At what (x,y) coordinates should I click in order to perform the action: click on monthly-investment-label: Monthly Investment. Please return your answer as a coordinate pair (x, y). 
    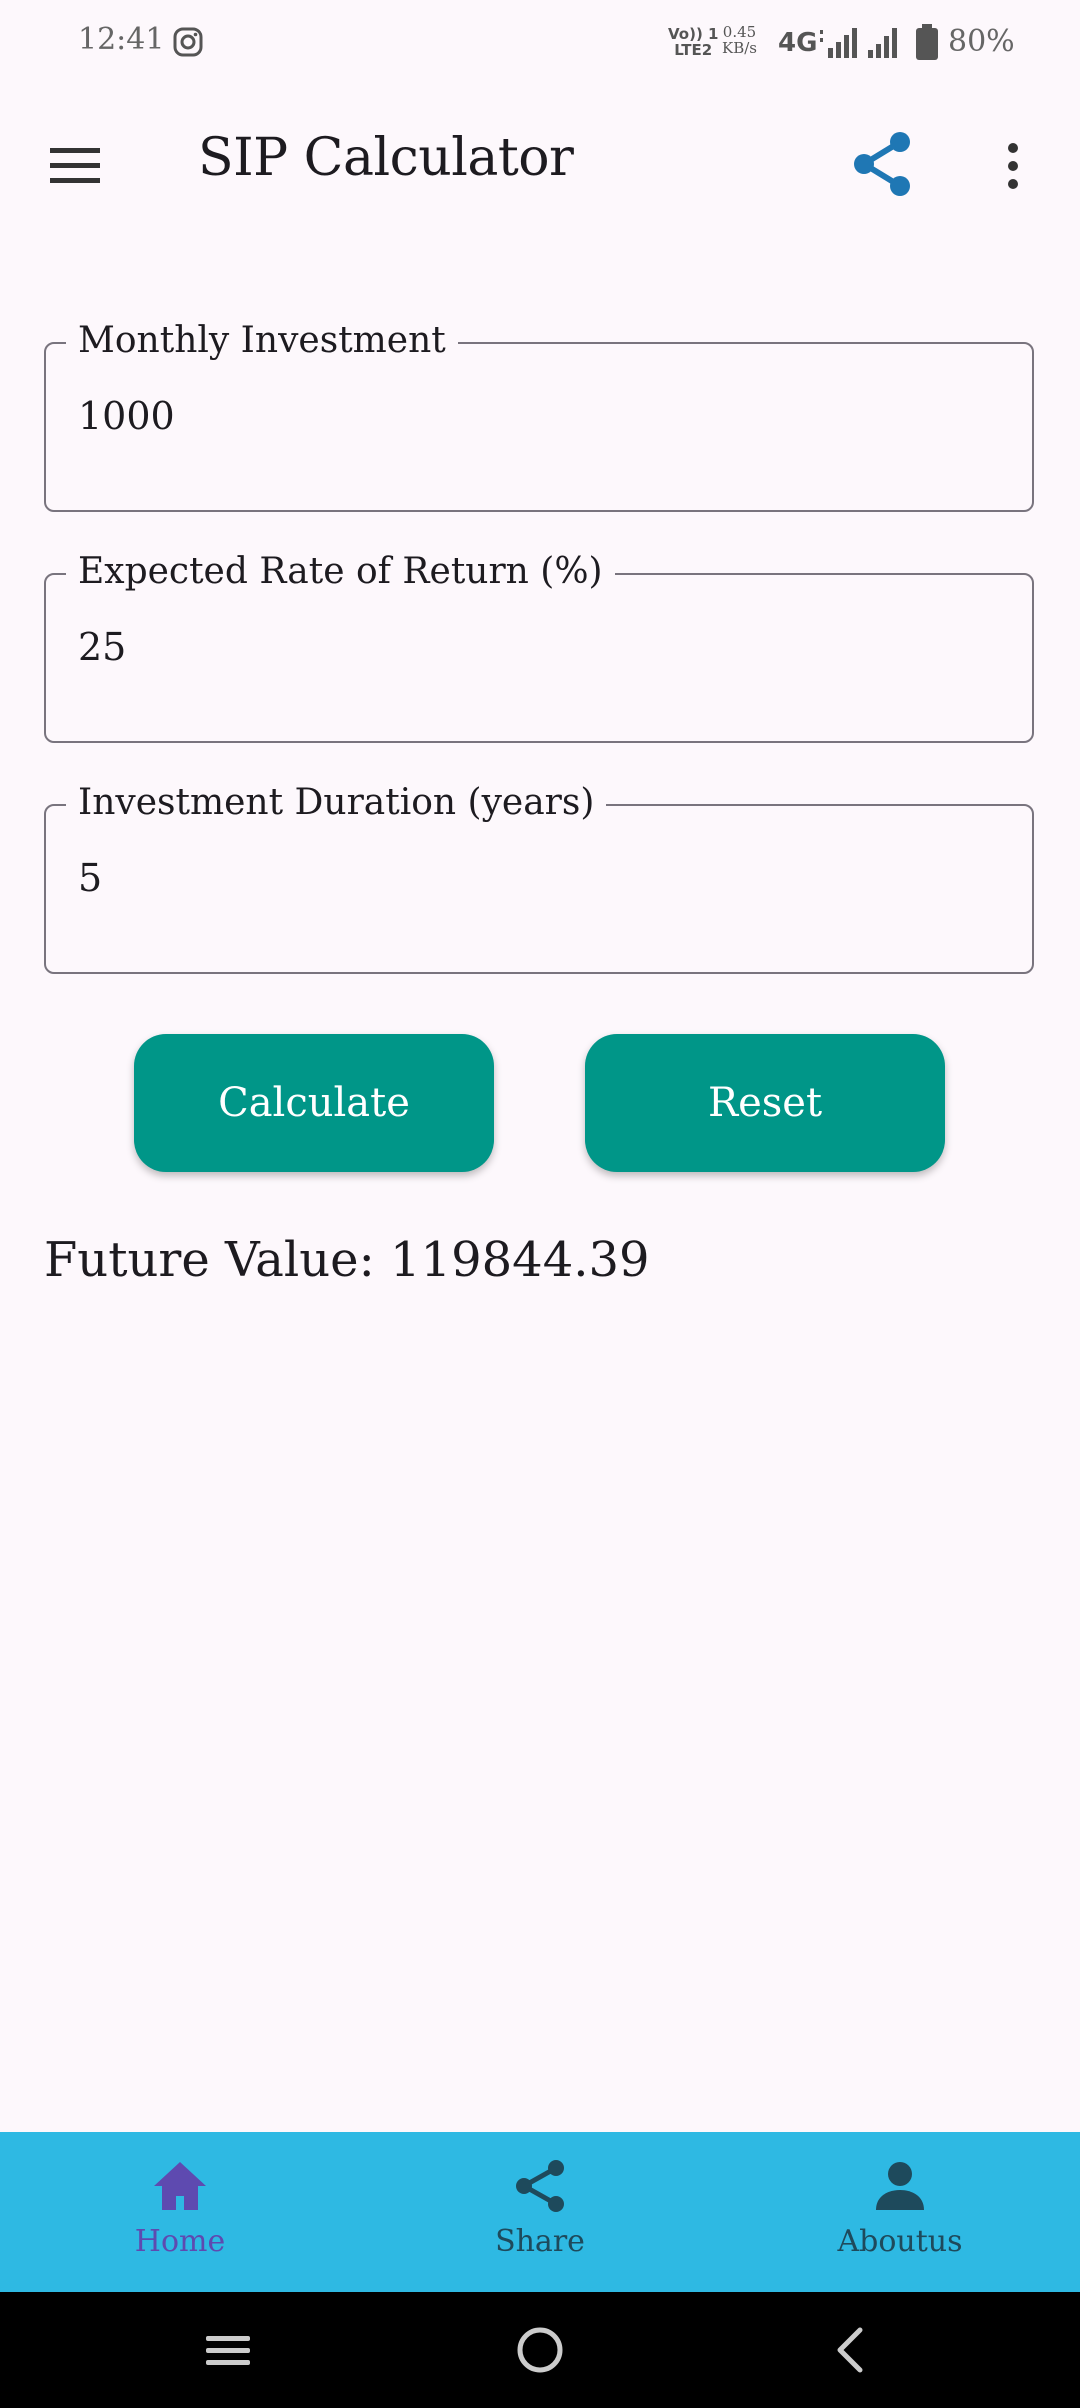
    Looking at the image, I should click on (262, 340).